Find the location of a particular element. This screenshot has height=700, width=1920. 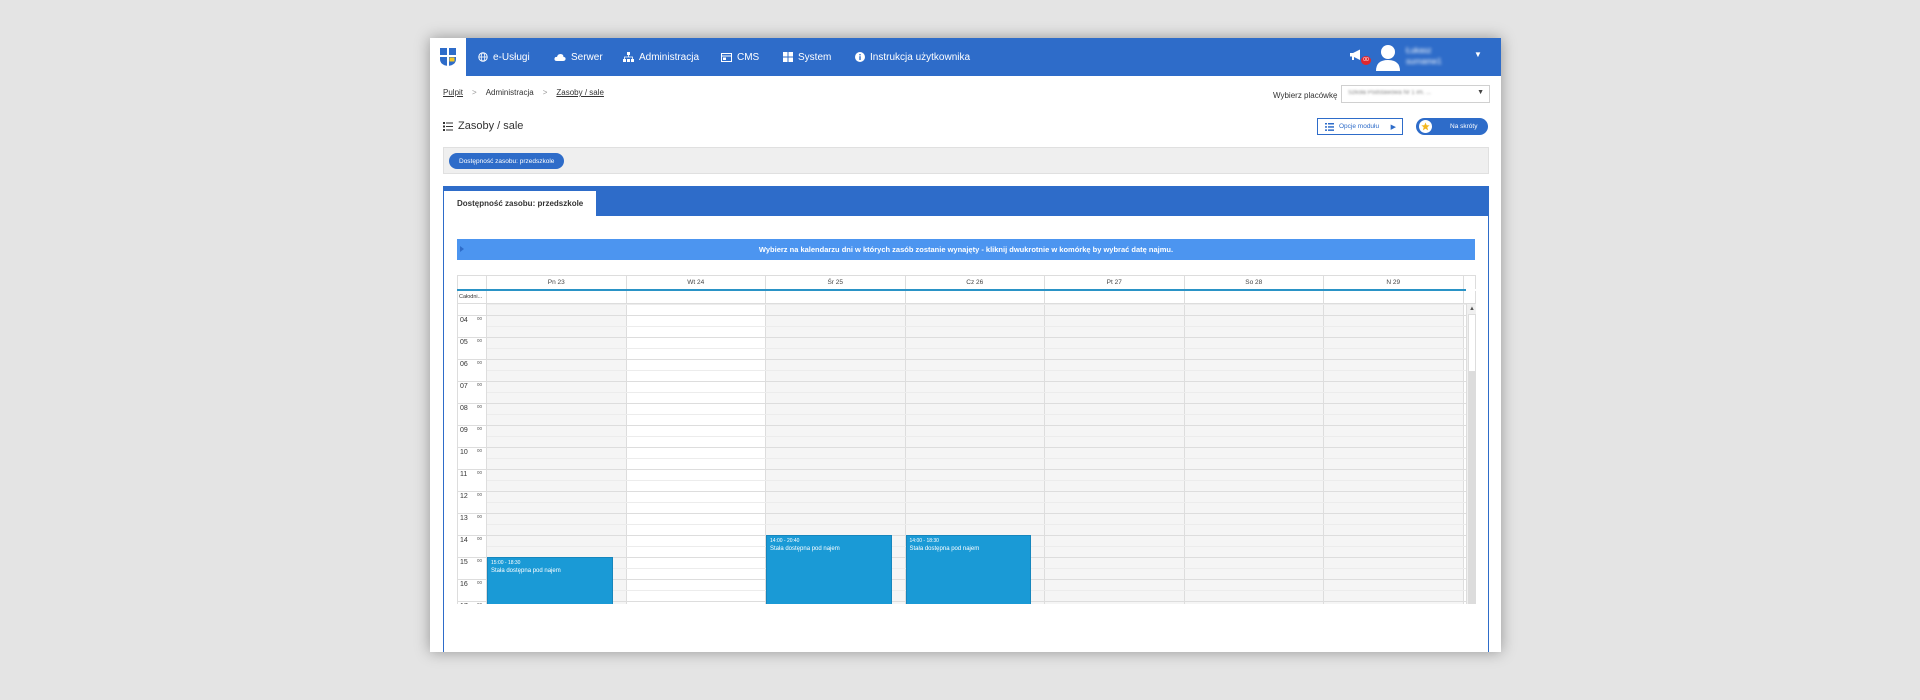

user-name: Łukasz surname1 is located at coordinates (1436, 56).